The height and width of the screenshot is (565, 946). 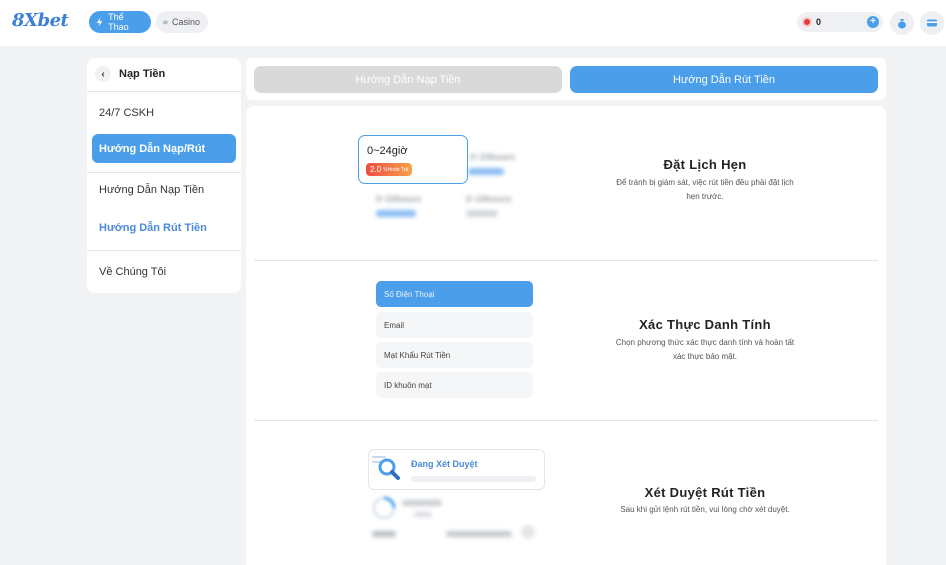 I want to click on sidebar-title: Nạp Tiền, so click(x=142, y=74).